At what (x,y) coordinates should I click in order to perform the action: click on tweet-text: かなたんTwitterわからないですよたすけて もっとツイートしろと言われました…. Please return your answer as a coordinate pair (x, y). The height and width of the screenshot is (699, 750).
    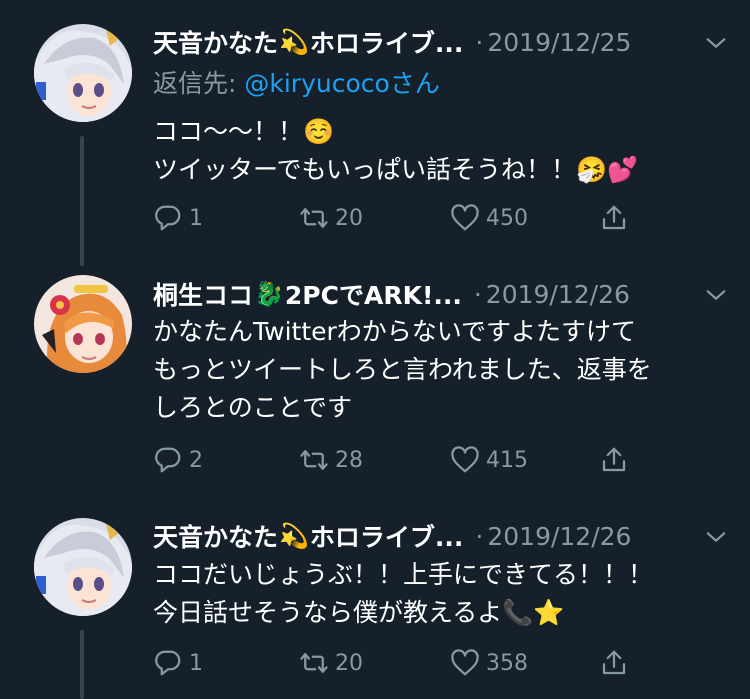
    Looking at the image, I should click on (402, 369).